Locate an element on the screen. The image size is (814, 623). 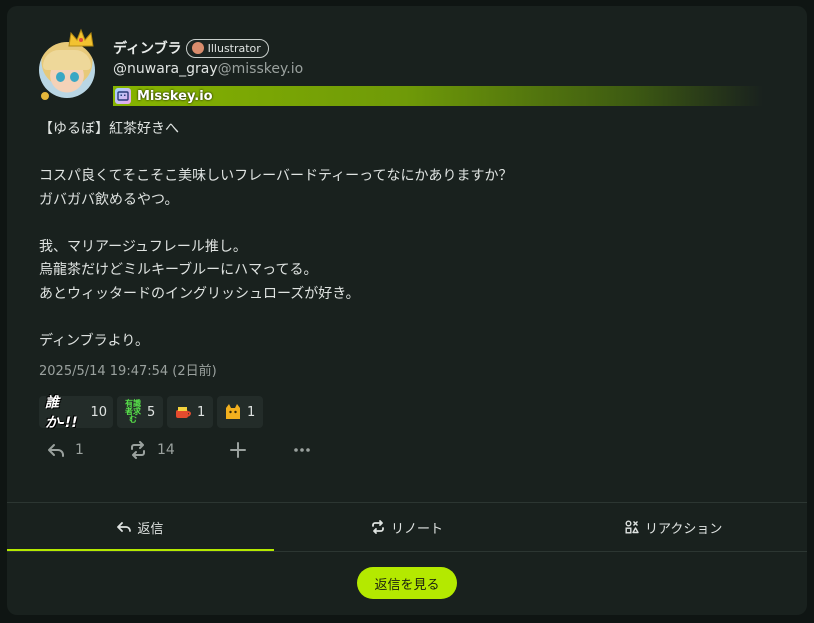
user-handle: @nuwara_gray@misskey.io is located at coordinates (208, 71).